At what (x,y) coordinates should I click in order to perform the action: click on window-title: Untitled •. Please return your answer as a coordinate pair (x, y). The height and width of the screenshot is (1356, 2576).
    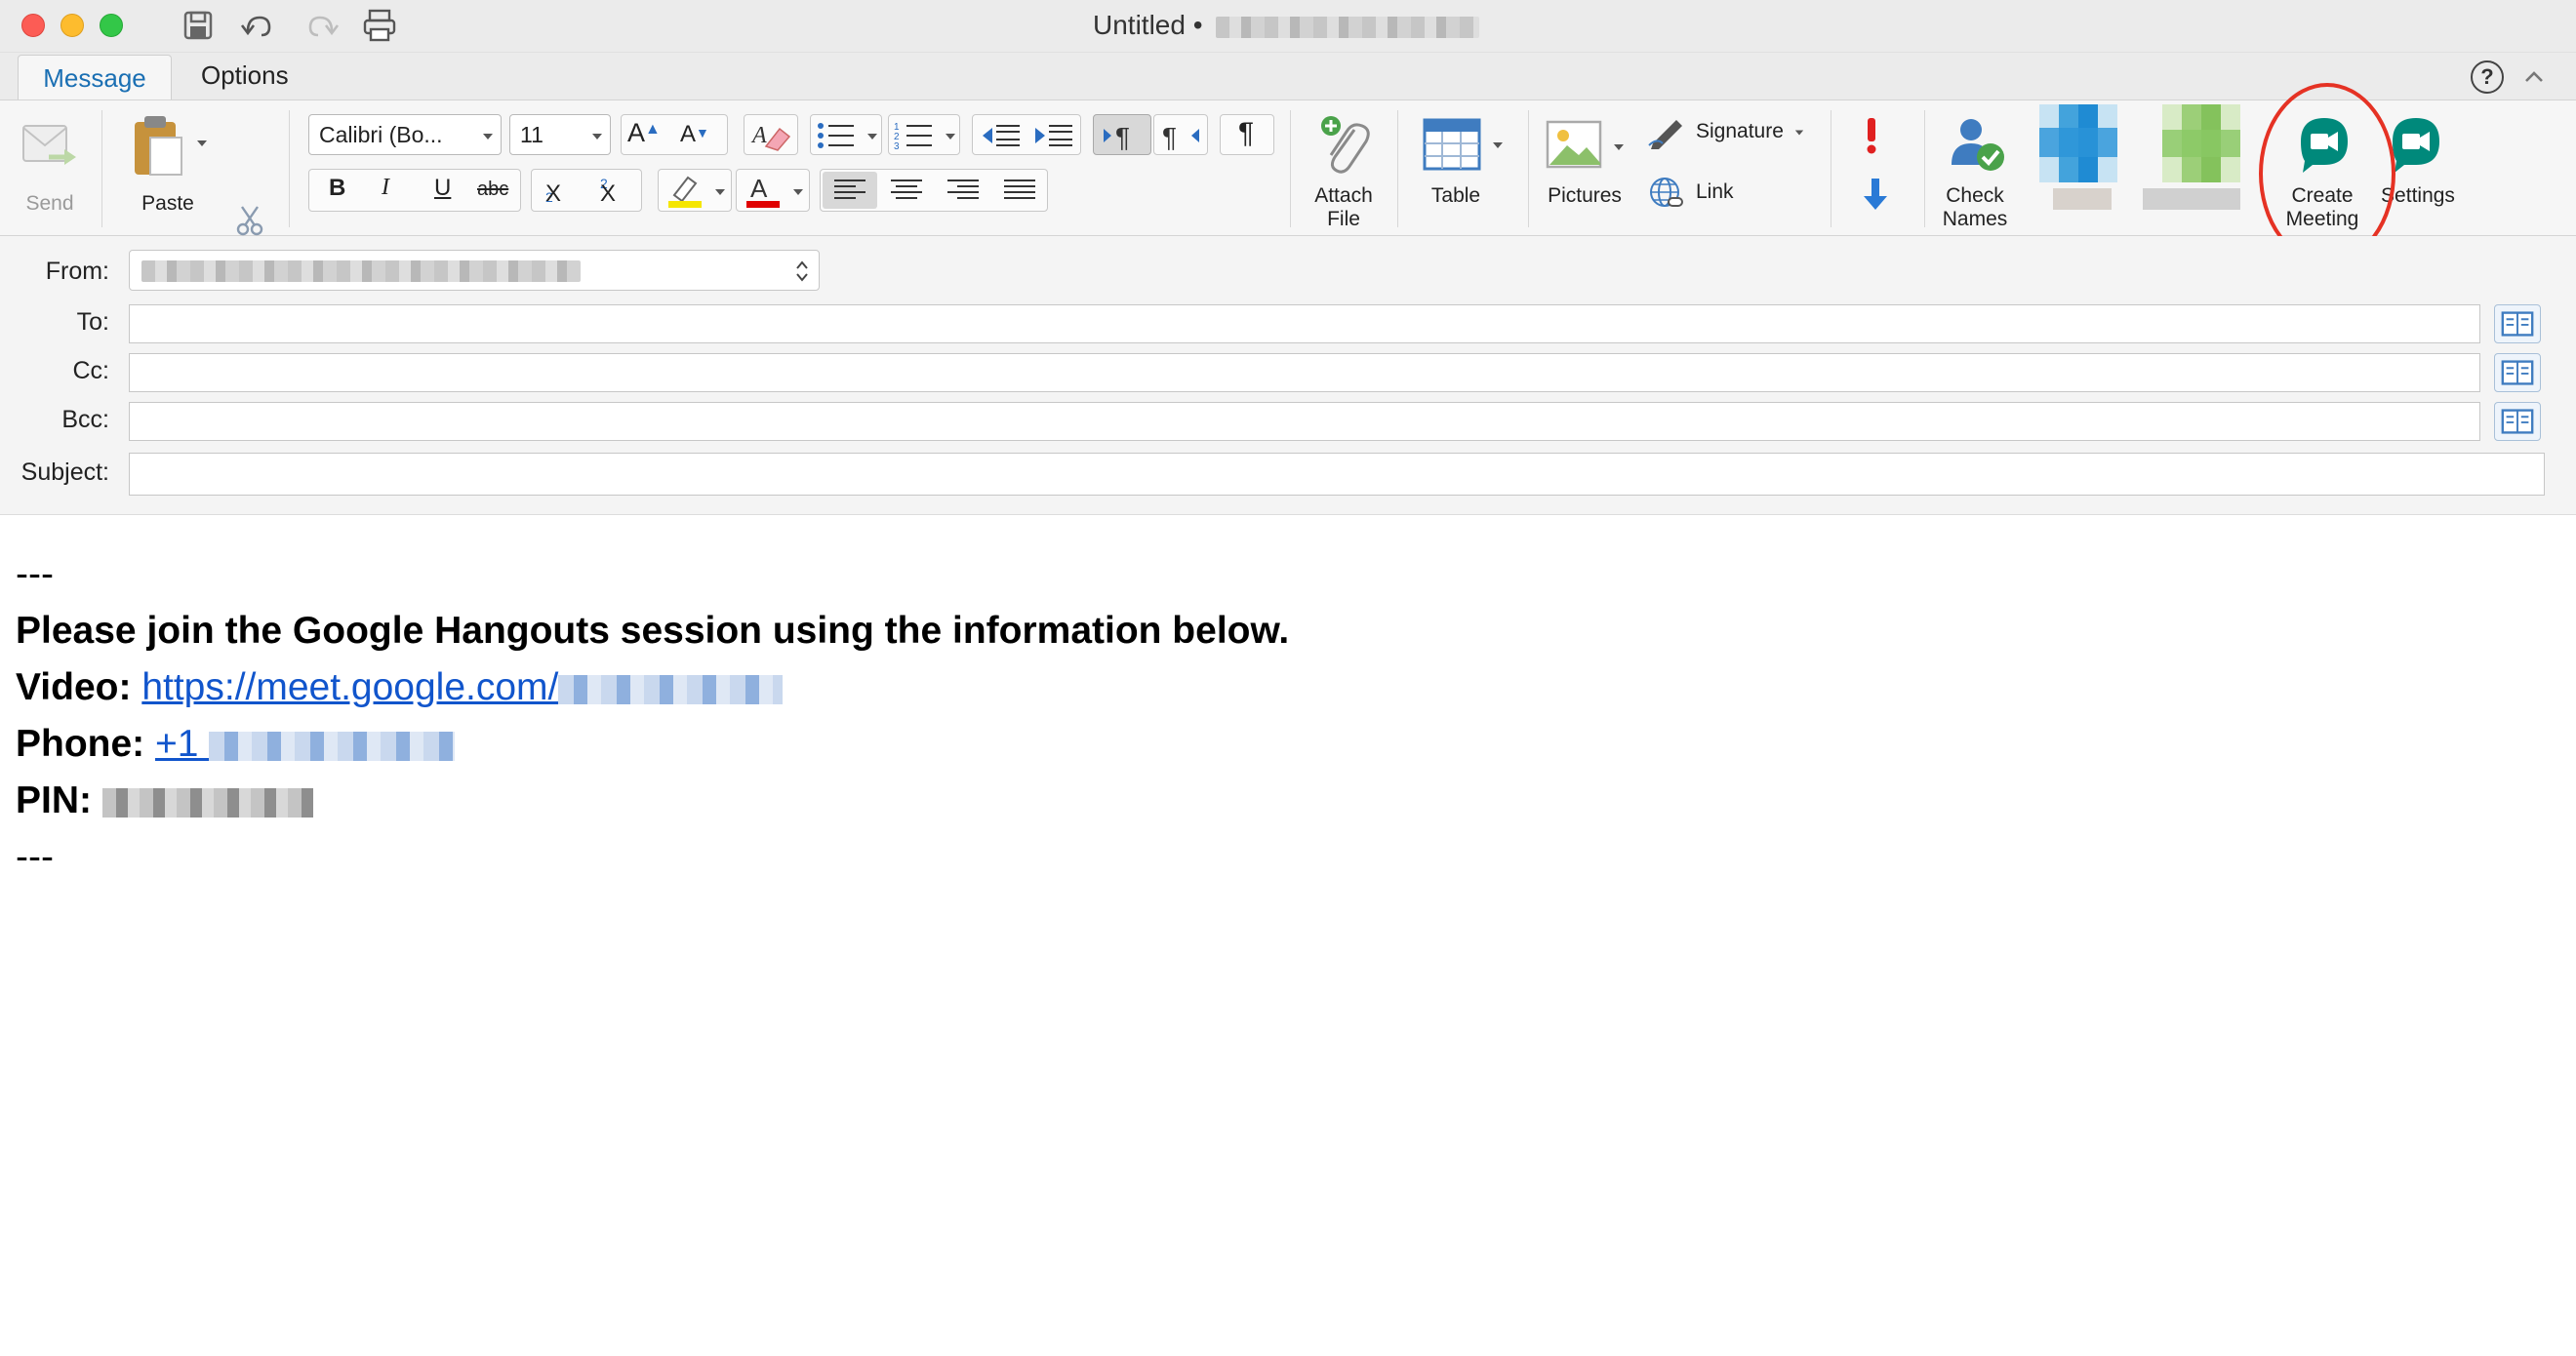
    Looking at the image, I should click on (1286, 26).